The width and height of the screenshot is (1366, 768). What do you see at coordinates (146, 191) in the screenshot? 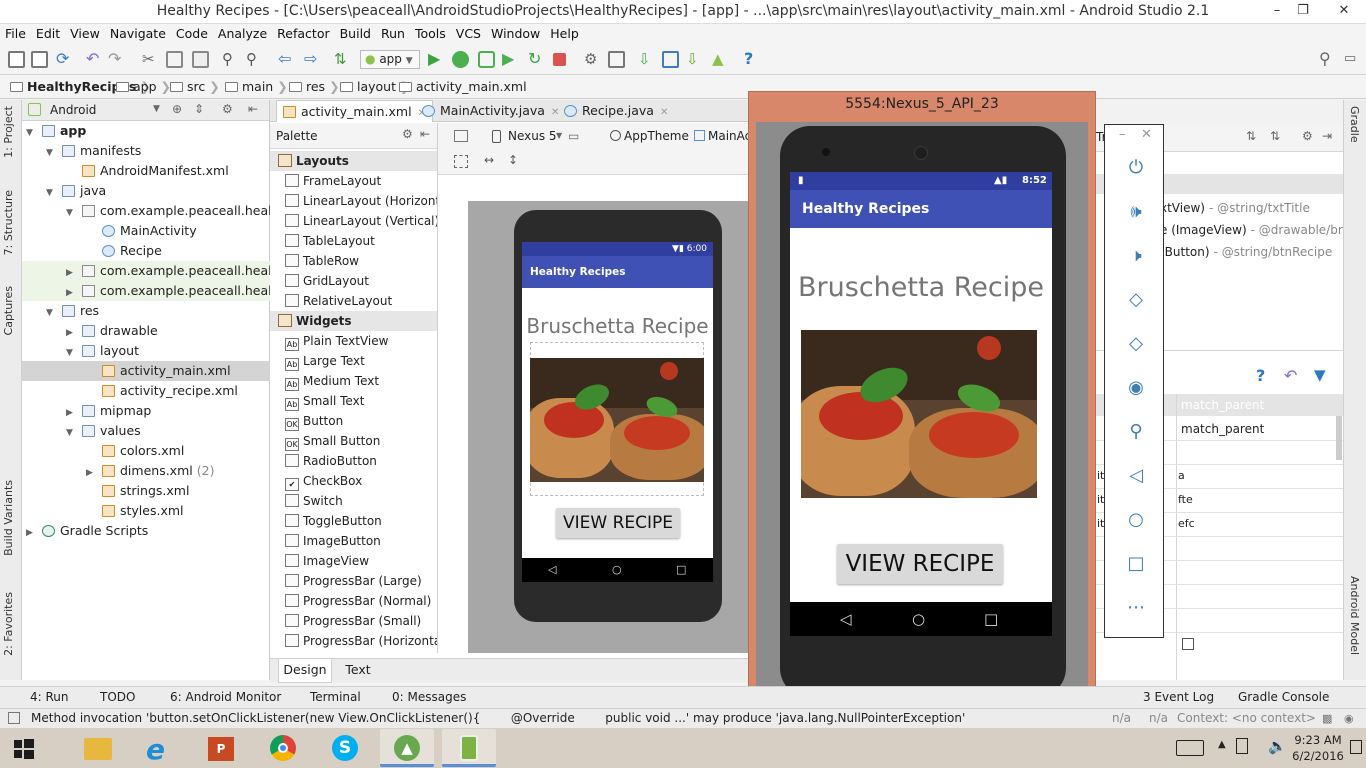
I see `tree-item: ▼ java` at bounding box center [146, 191].